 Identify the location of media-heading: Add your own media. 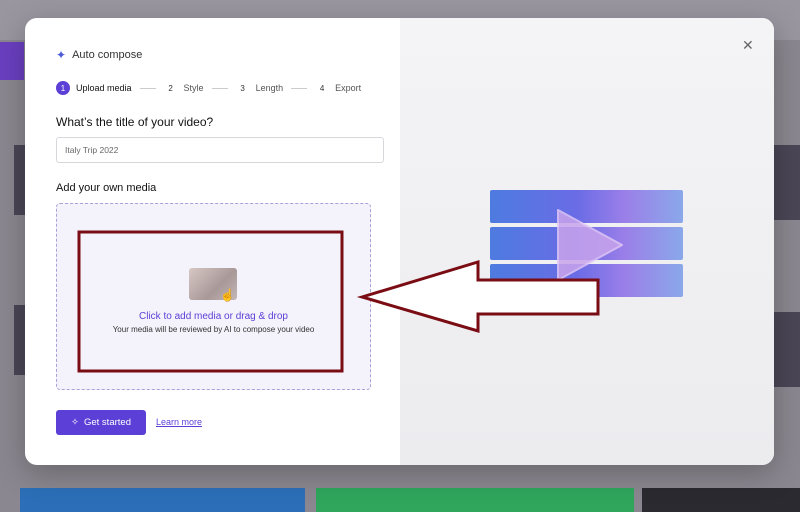
(106, 188).